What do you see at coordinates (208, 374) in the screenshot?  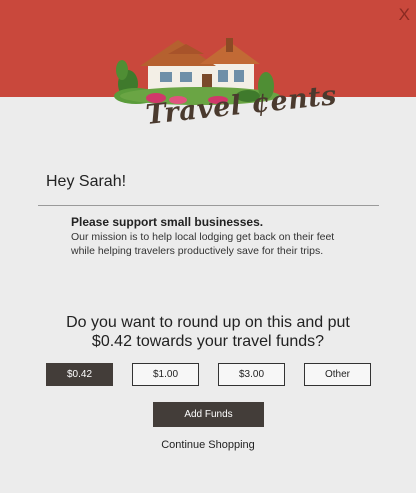 I see `amount-options: $0.42 $1.00 $3.00 Other` at bounding box center [208, 374].